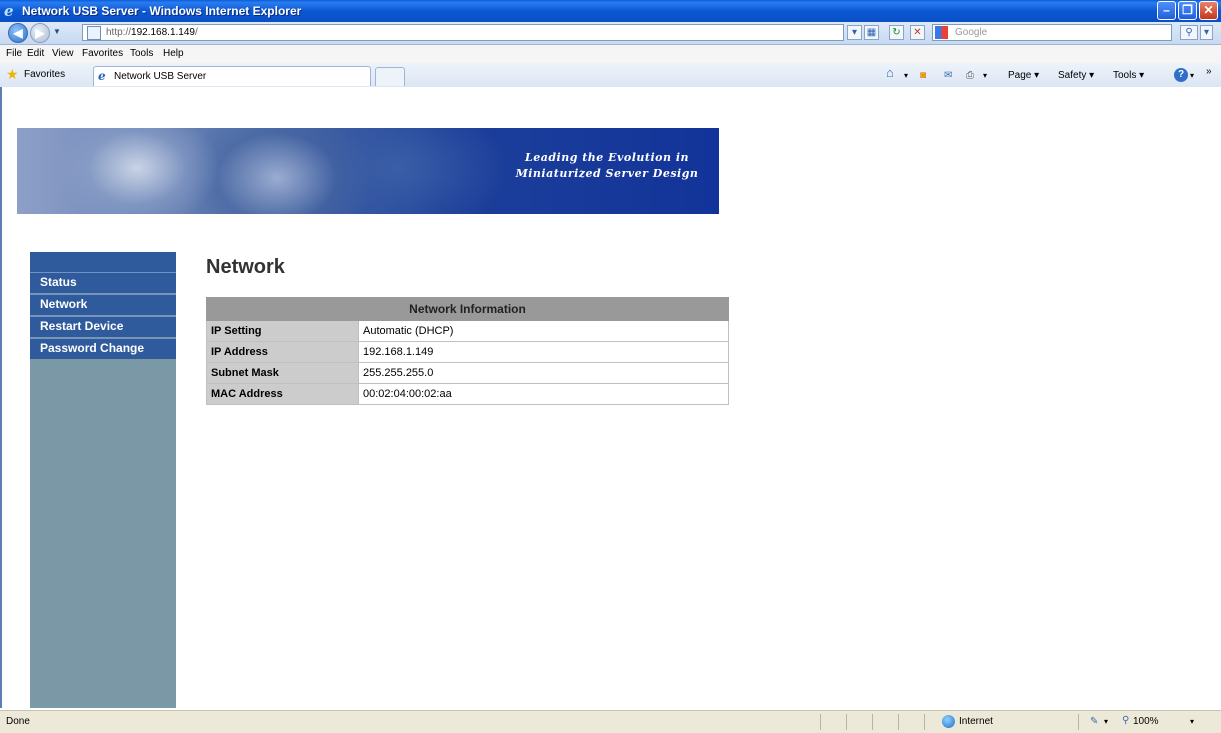 This screenshot has width=1221, height=733. Describe the element at coordinates (1192, 722) in the screenshot. I see `zoom-dropdown-icon: ▾` at that location.